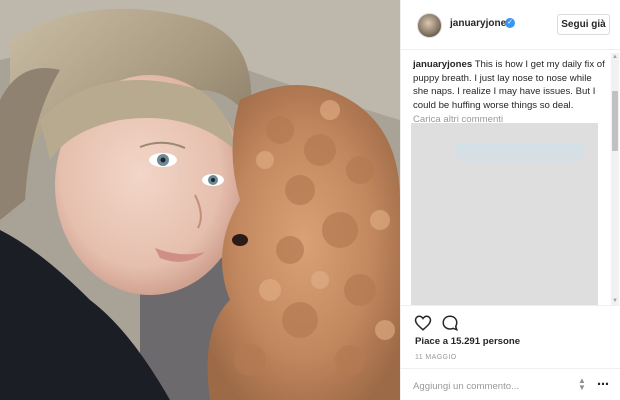  What do you see at coordinates (603, 384) in the screenshot?
I see `more-options-icon: ⋯` at bounding box center [603, 384].